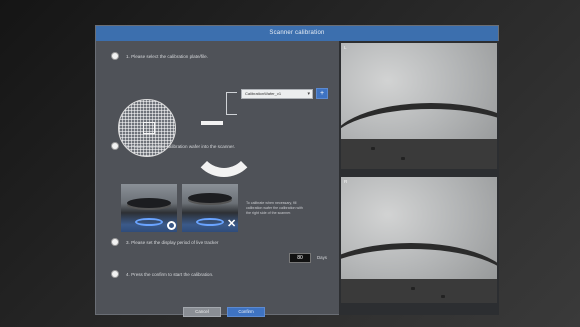 The width and height of the screenshot is (580, 327). What do you see at coordinates (115, 146) in the screenshot?
I see `step-2-radio` at bounding box center [115, 146].